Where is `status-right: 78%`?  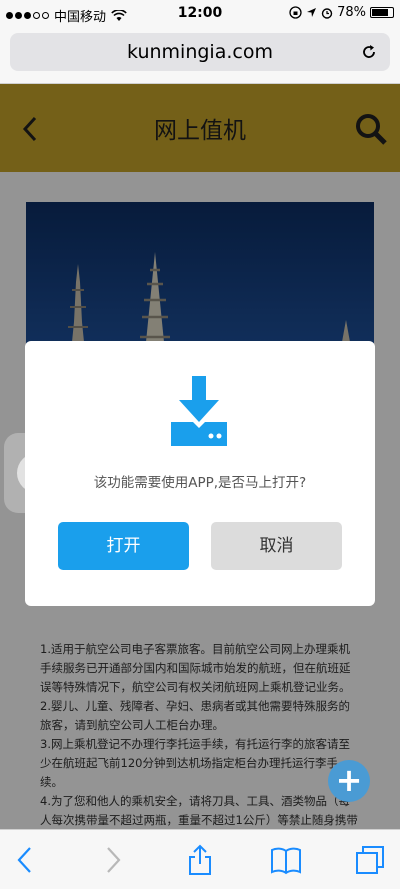
status-right: 78% is located at coordinates (341, 12).